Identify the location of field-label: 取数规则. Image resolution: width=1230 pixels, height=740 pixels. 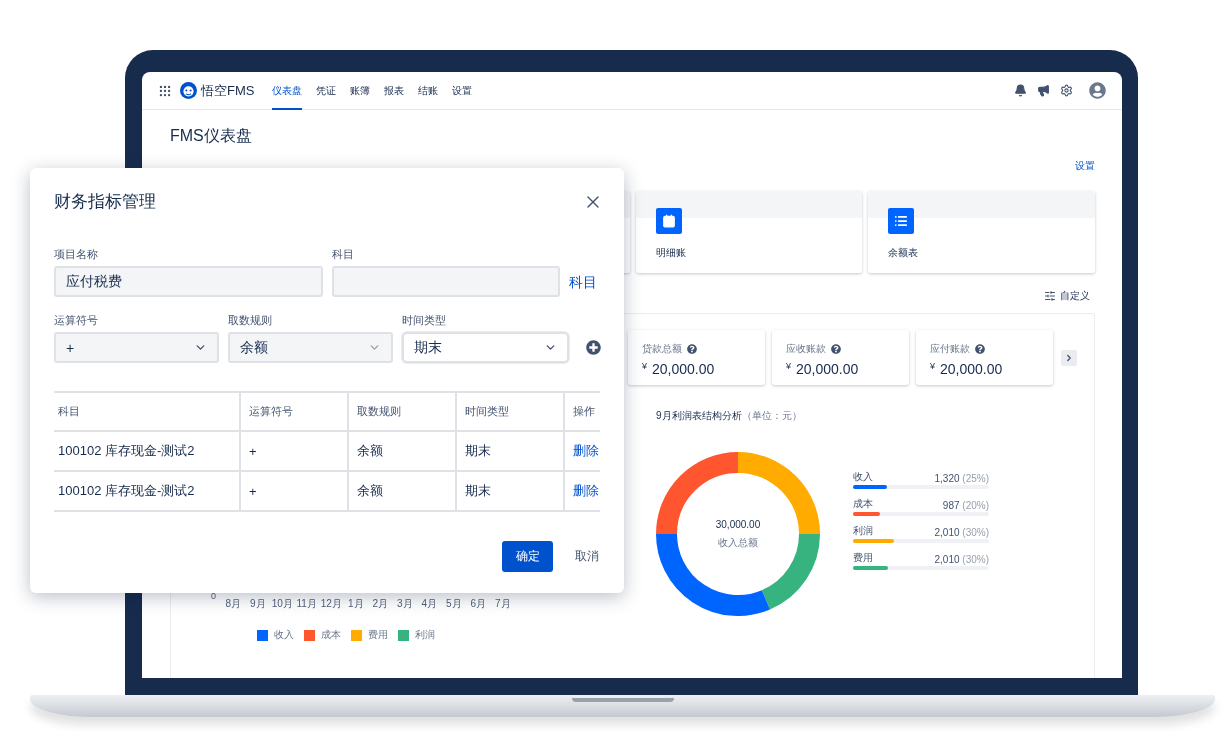
(250, 320).